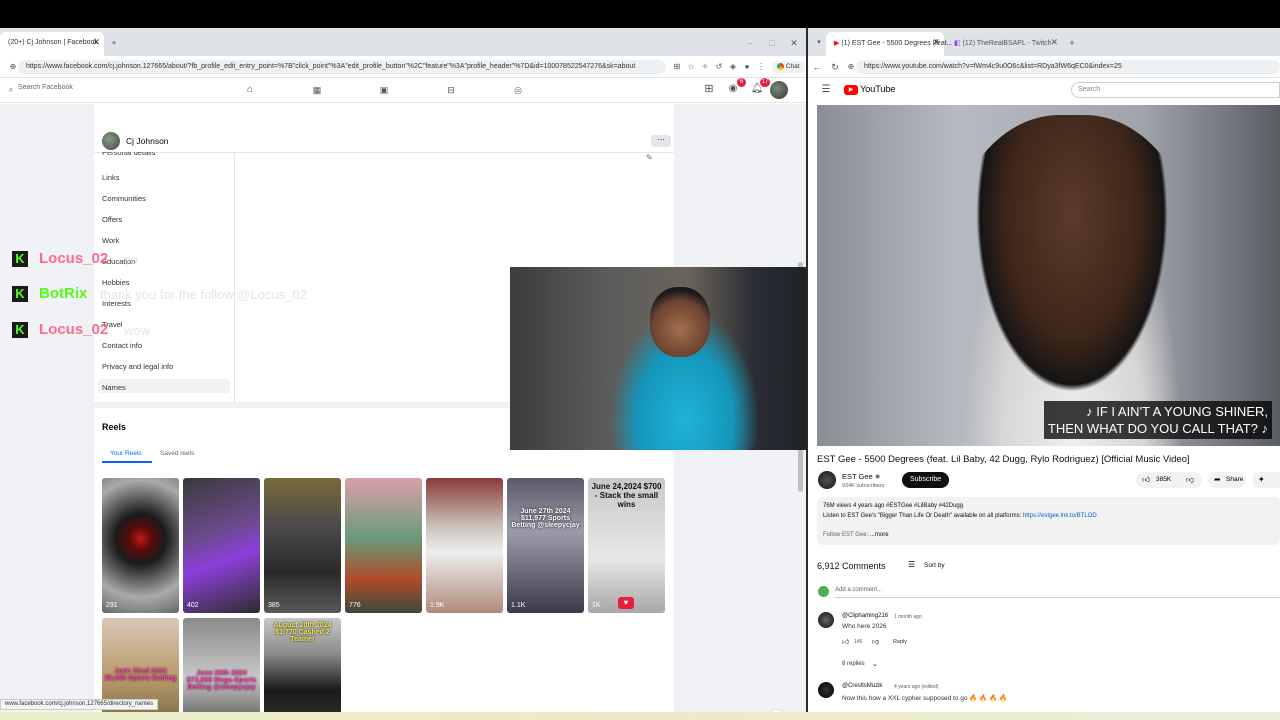 The height and width of the screenshot is (720, 1280). I want to click on about-item-communities: Communities, so click(124, 198).